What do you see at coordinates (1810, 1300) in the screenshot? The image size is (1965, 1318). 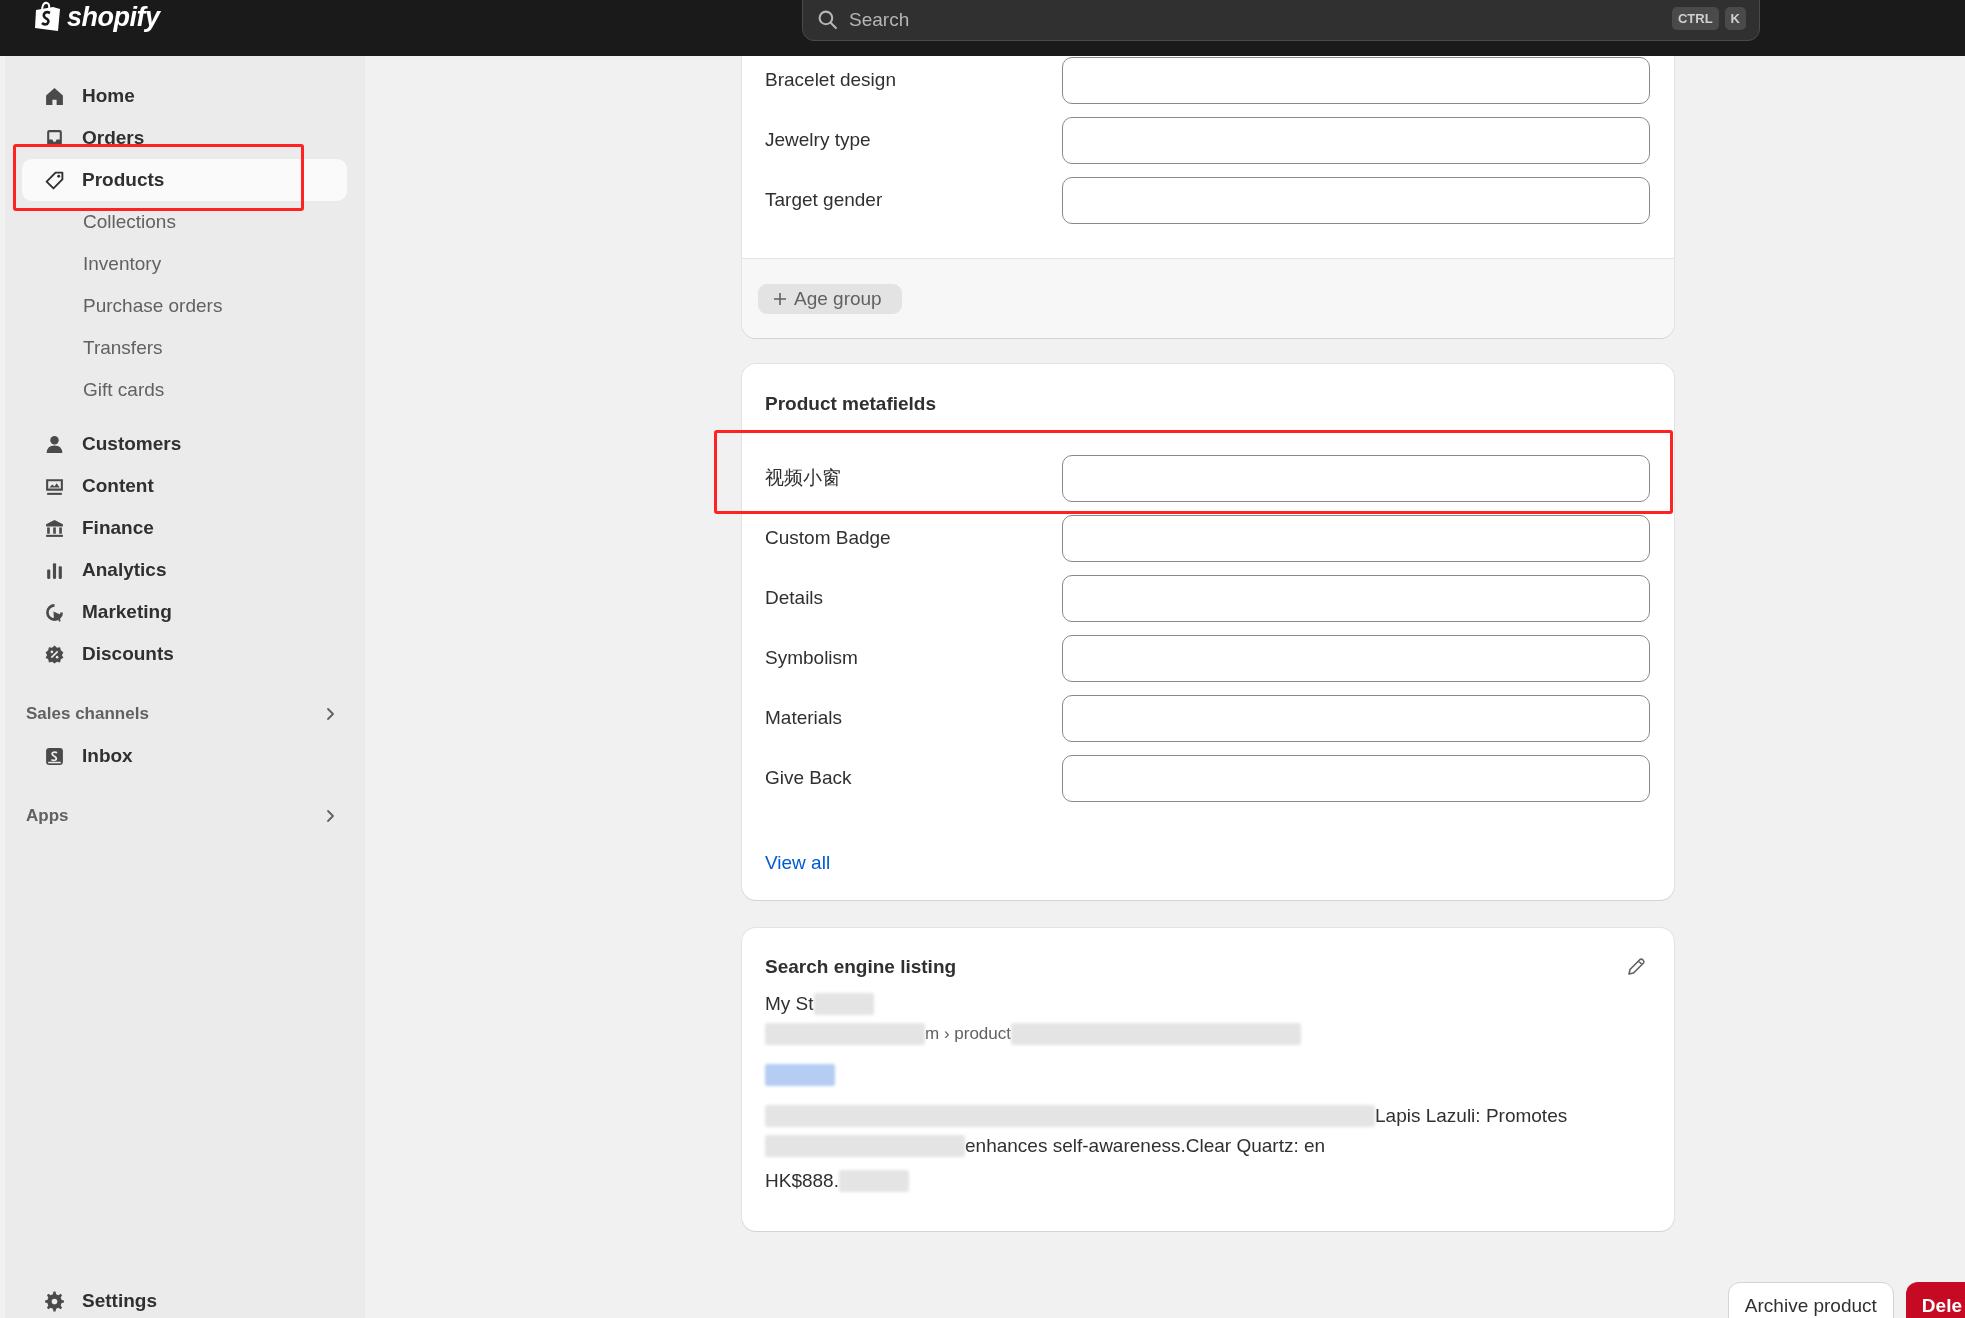 I see `archive-button: Archive product` at bounding box center [1810, 1300].